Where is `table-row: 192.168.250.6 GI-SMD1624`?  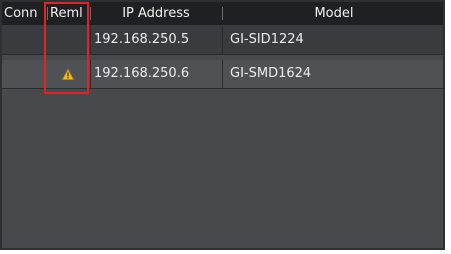 table-row: 192.168.250.6 GI-SMD1624 is located at coordinates (222, 74).